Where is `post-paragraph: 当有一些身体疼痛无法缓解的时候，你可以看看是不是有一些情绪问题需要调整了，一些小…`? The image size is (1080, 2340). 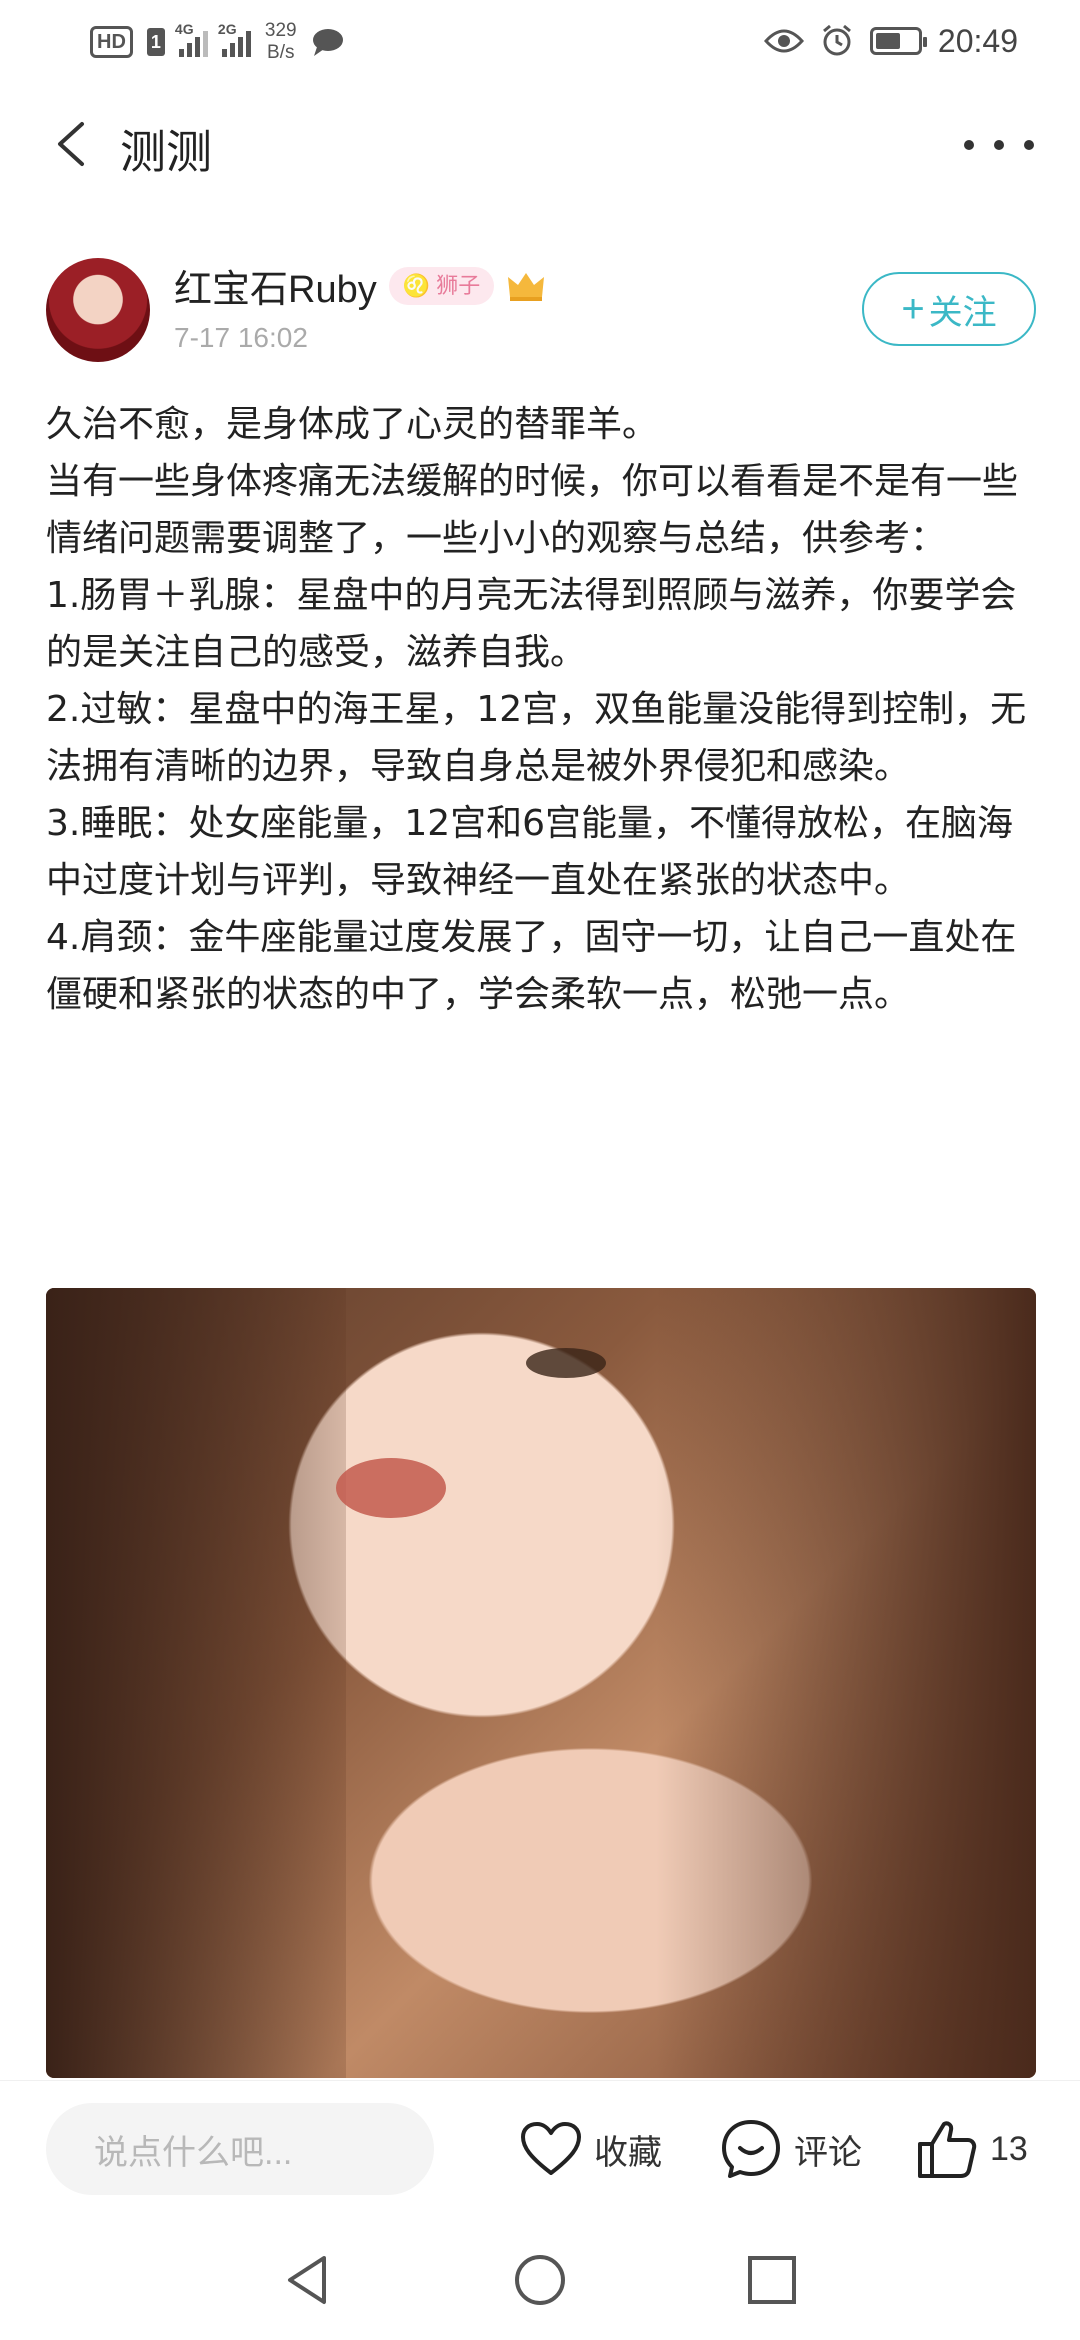 post-paragraph: 当有一些身体疼痛无法缓解的时候，你可以看看是不是有一些情绪问题需要调整了，一些小… is located at coordinates (532, 510).